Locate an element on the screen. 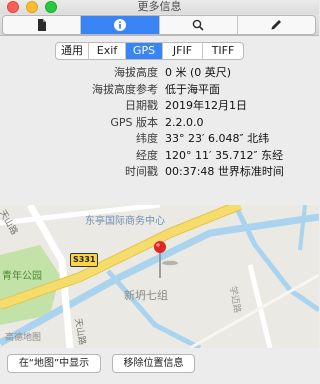  tab-exif: Exif is located at coordinates (107, 51).